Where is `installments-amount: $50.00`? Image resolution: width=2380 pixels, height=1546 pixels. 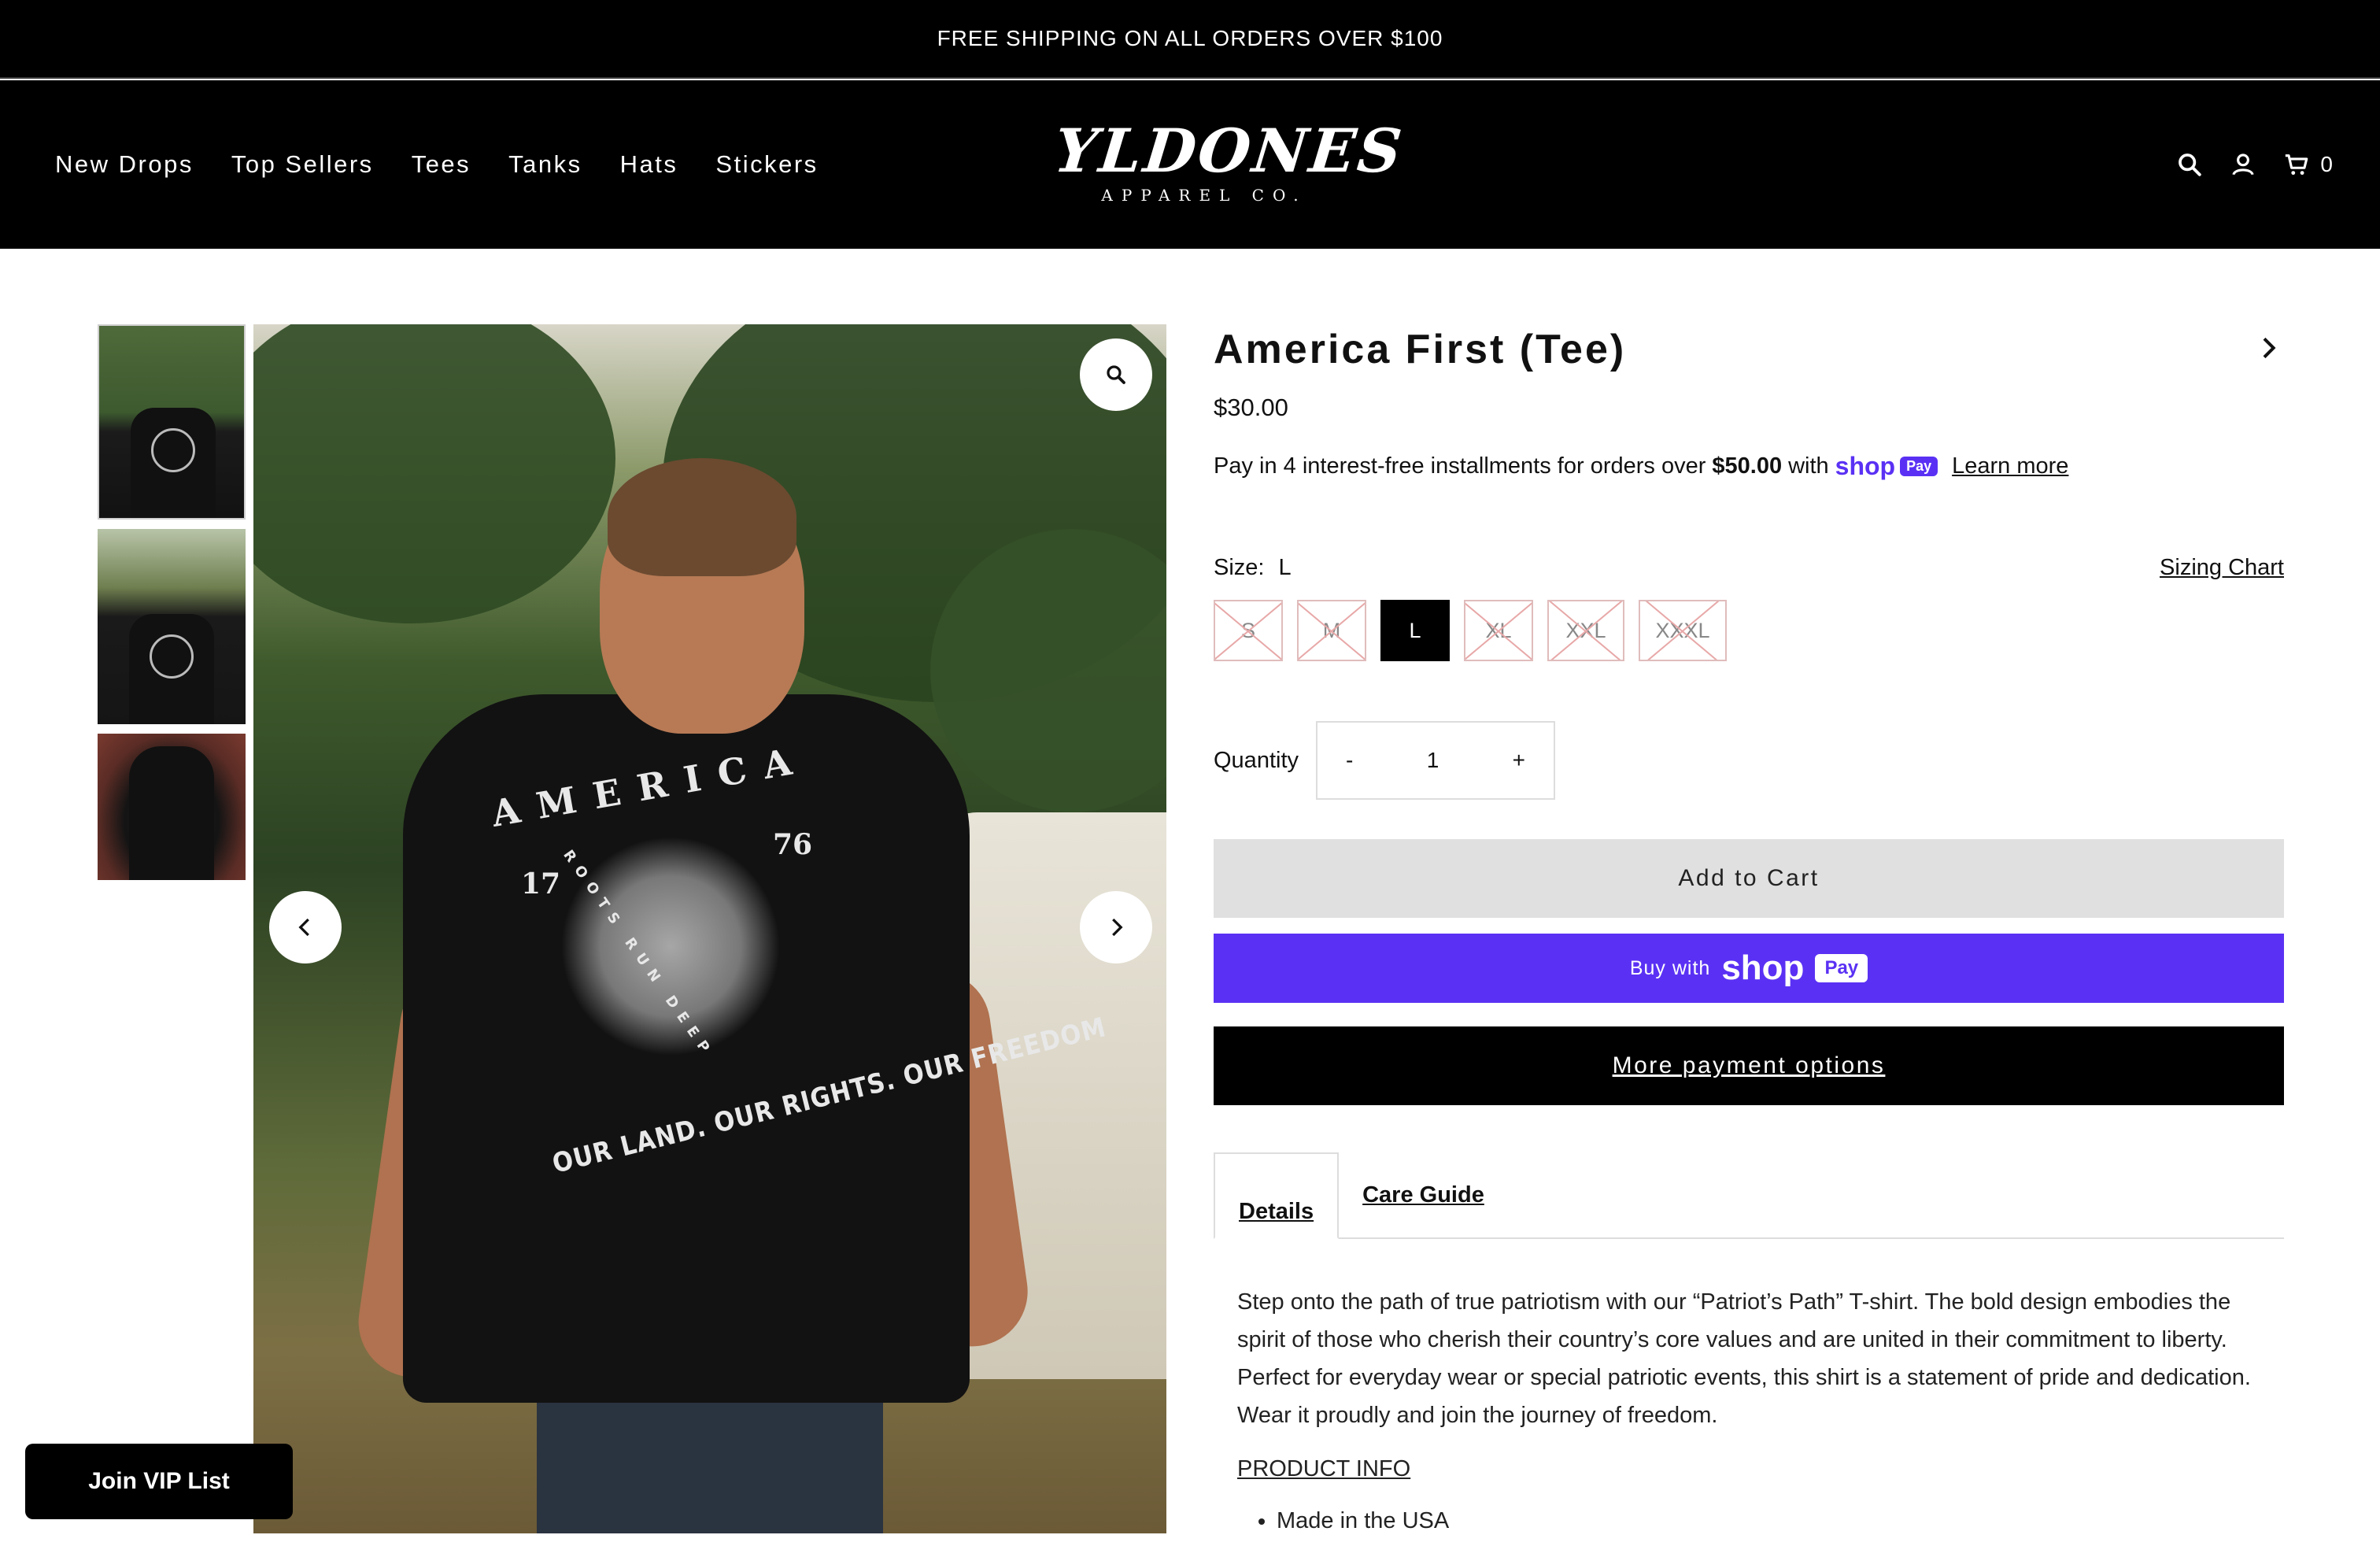 installments-amount: $50.00 is located at coordinates (1747, 466).